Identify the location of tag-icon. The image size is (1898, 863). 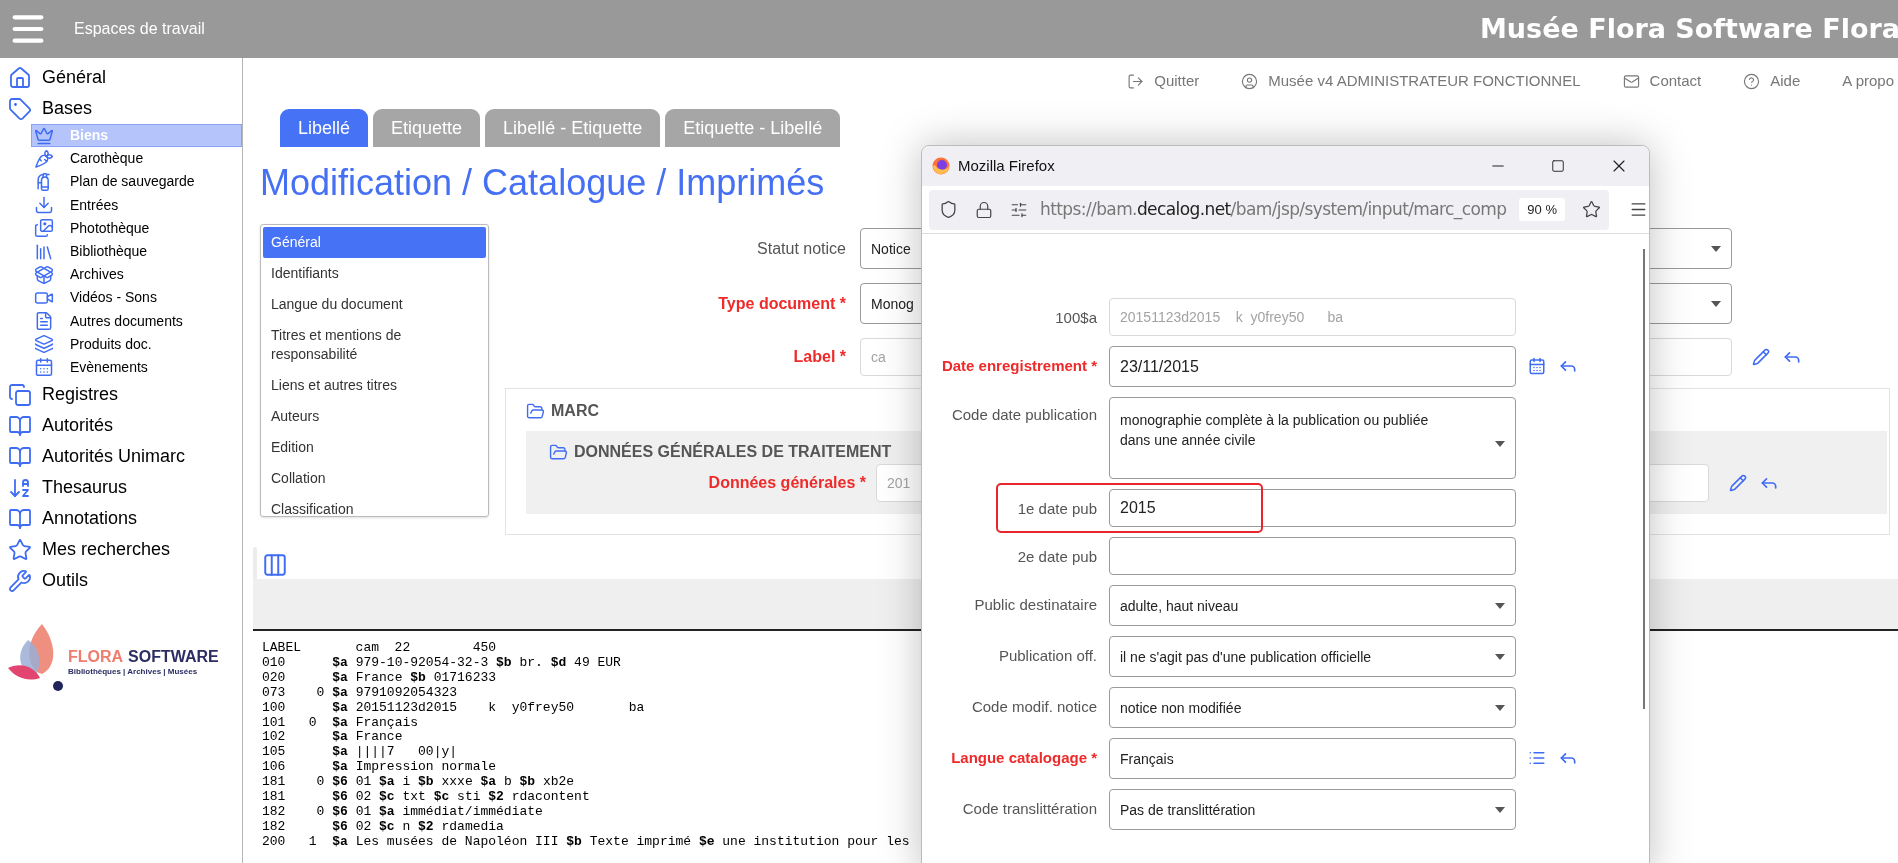
(20, 108).